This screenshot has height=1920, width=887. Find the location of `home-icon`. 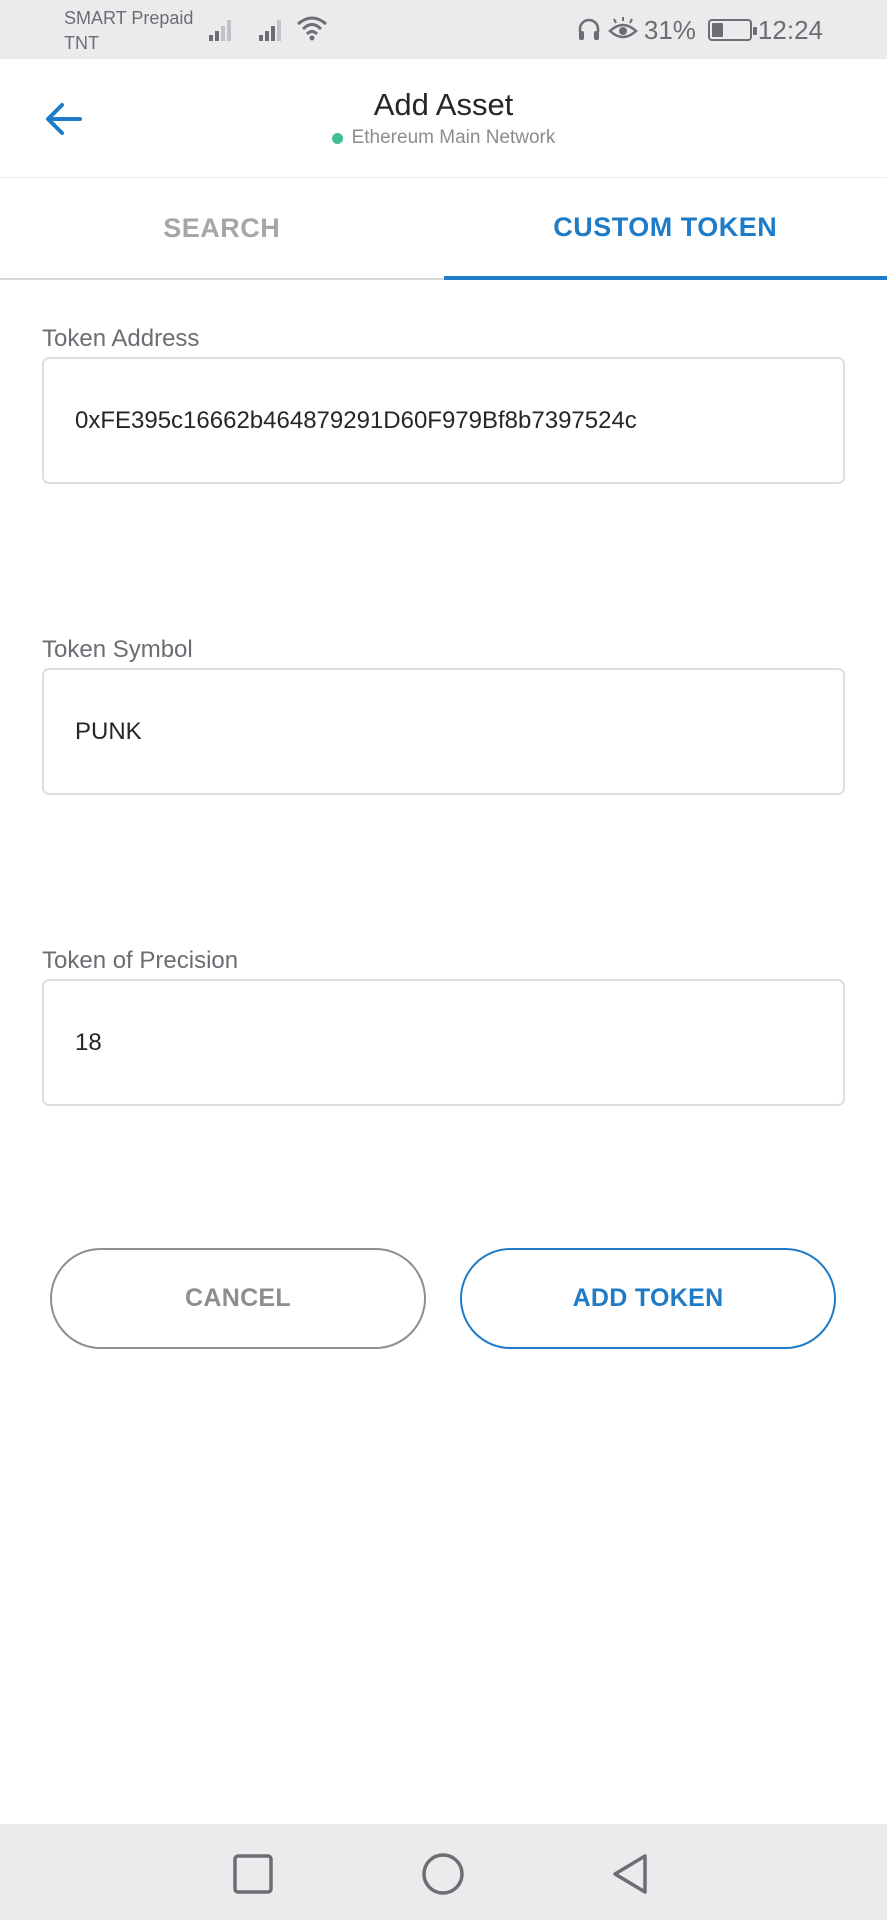

home-icon is located at coordinates (443, 1874).